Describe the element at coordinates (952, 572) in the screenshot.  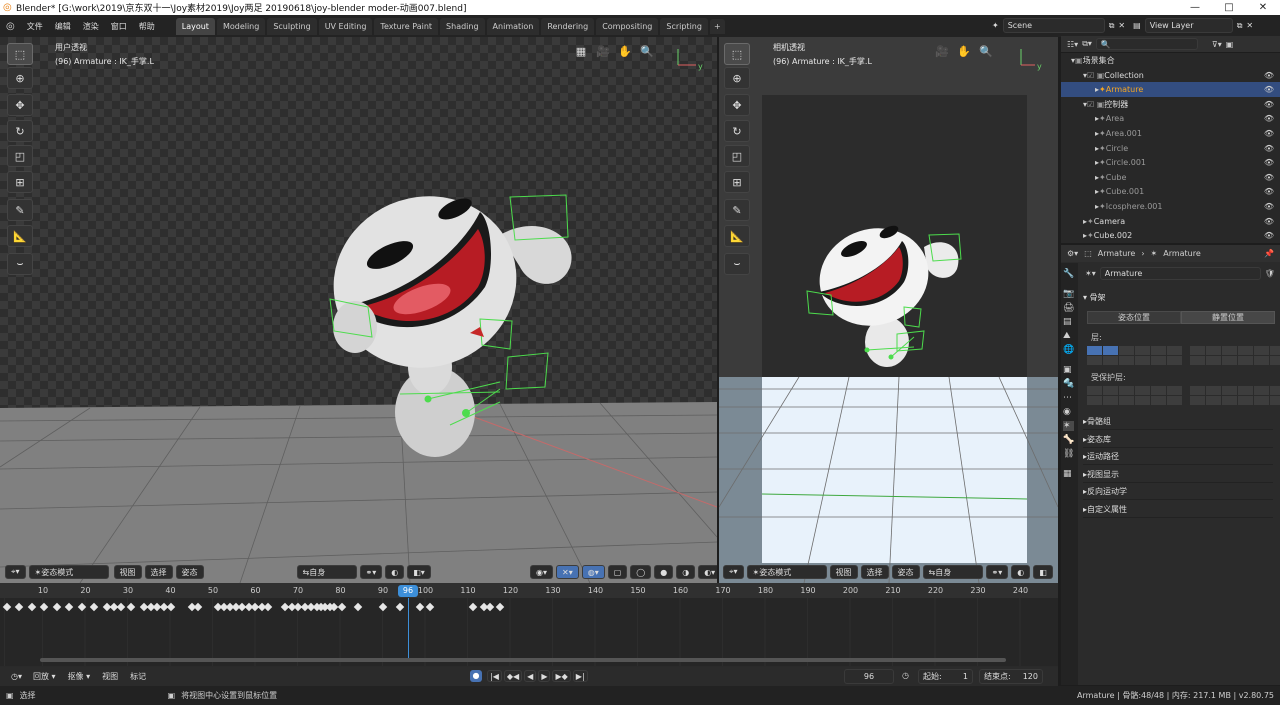
I see `orientation-selector-right: ⇆ 自身` at that location.